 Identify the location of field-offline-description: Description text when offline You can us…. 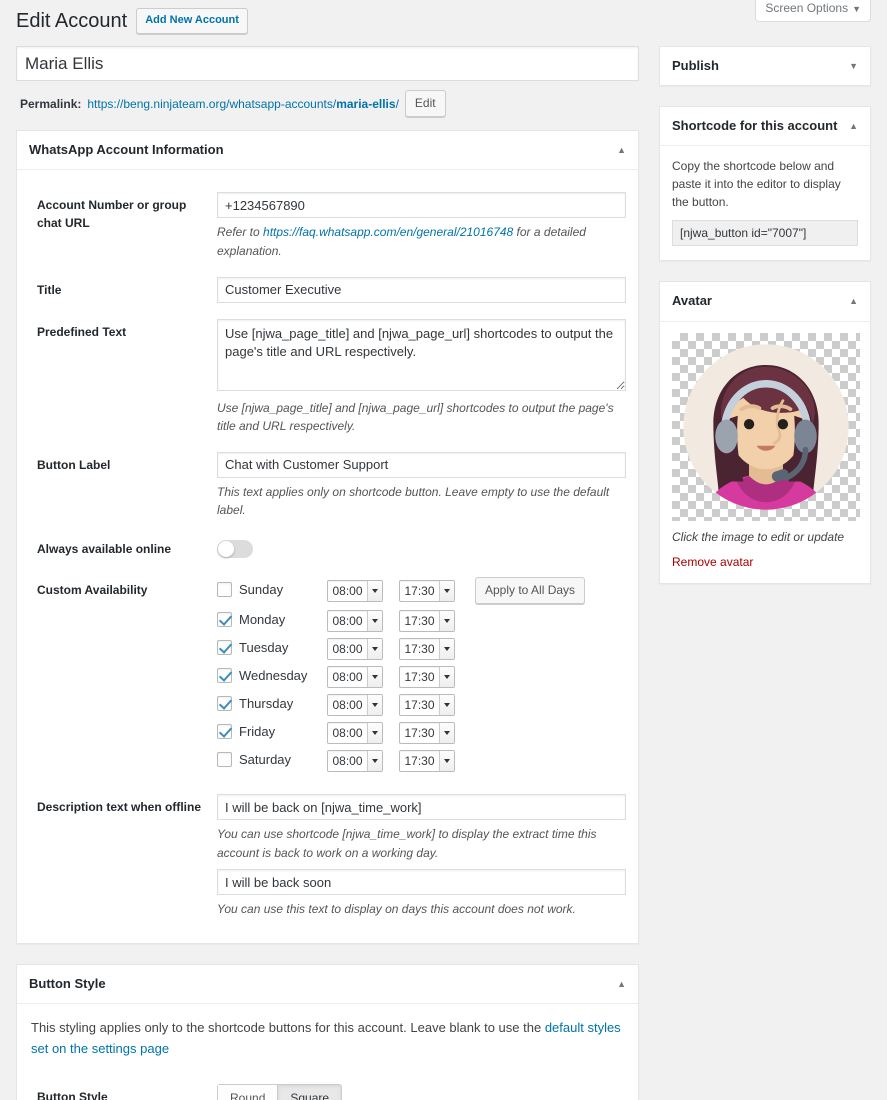
(327, 854).